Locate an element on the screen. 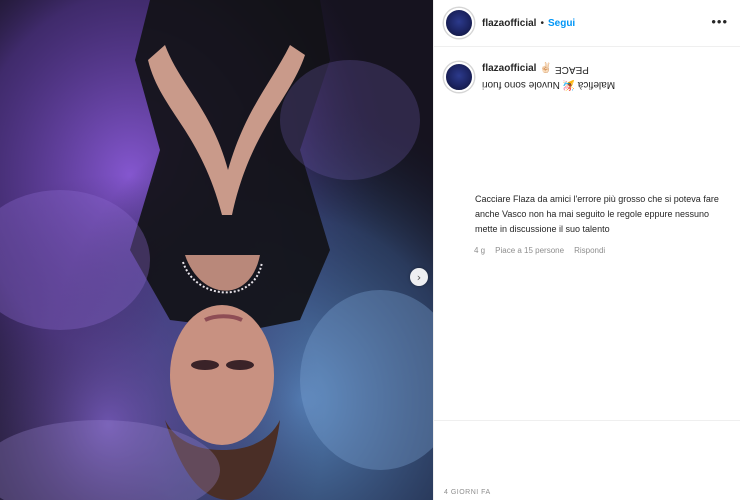 The image size is (740, 500). caption-line-2: Maleficà 🎉 Nuvole sono fuori is located at coordinates (548, 84).